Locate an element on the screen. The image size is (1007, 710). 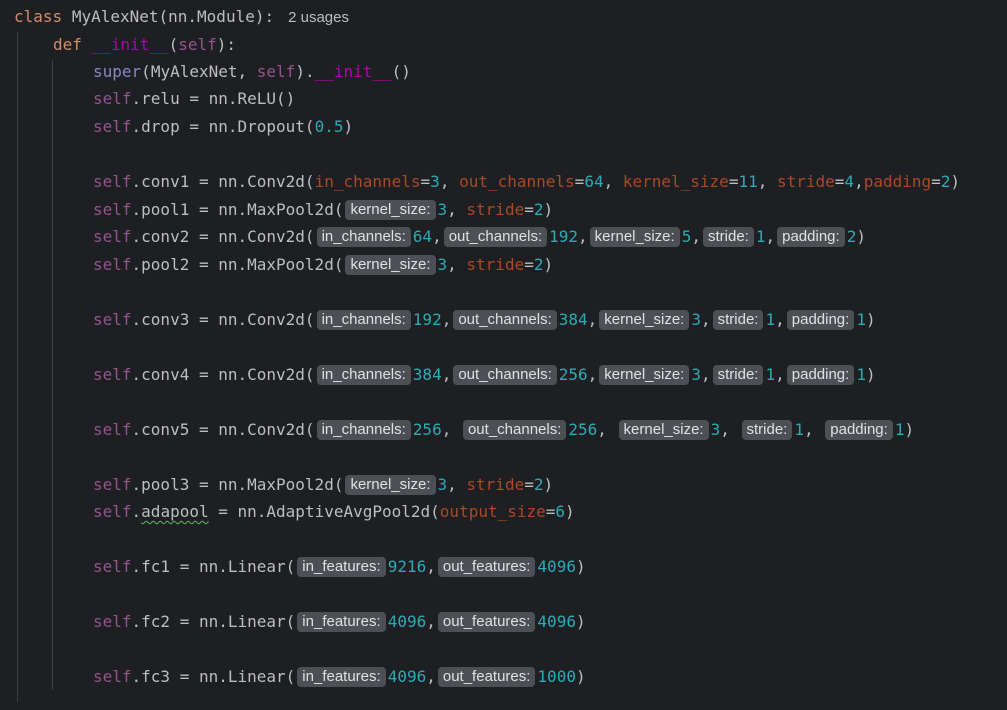
code-line-dropout: self.drop = nn.Dropout(0.5) is located at coordinates (223, 126).